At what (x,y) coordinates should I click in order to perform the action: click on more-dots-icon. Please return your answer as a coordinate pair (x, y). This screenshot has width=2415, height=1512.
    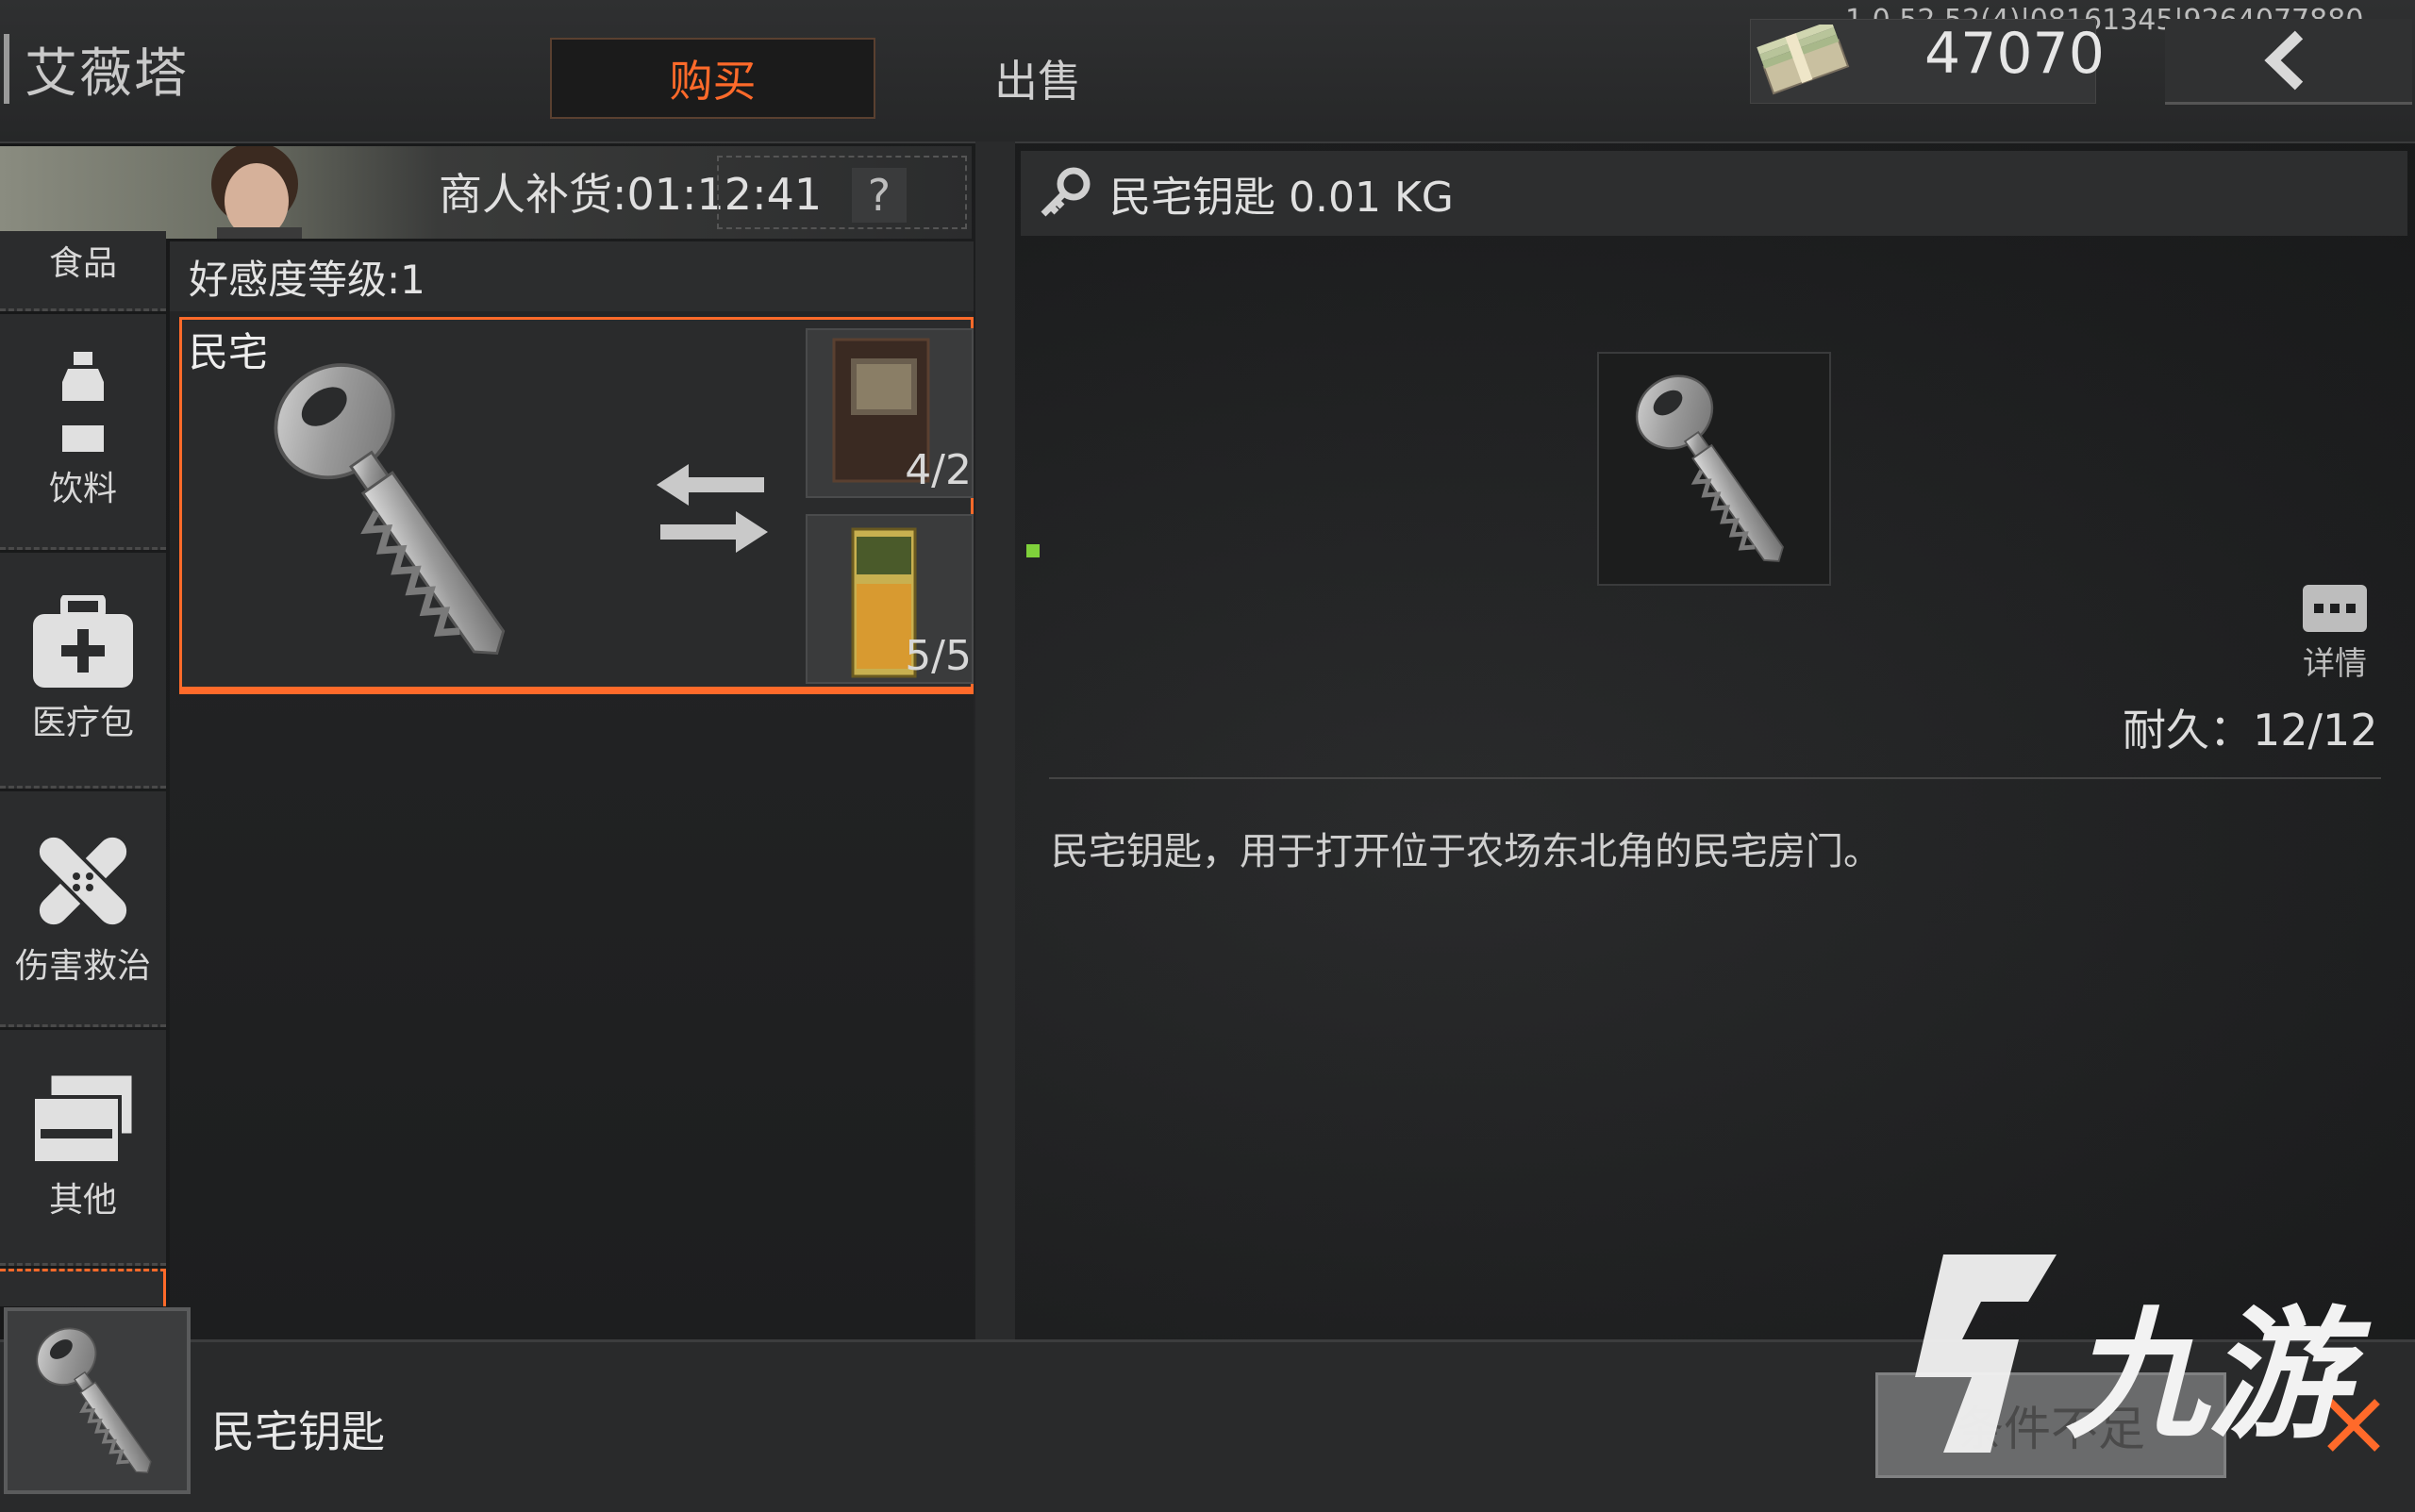
    Looking at the image, I should click on (2335, 608).